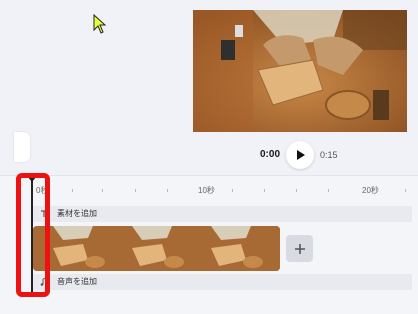 The image size is (418, 314). What do you see at coordinates (77, 281) in the screenshot?
I see `audio-track-label: 音声を追加` at bounding box center [77, 281].